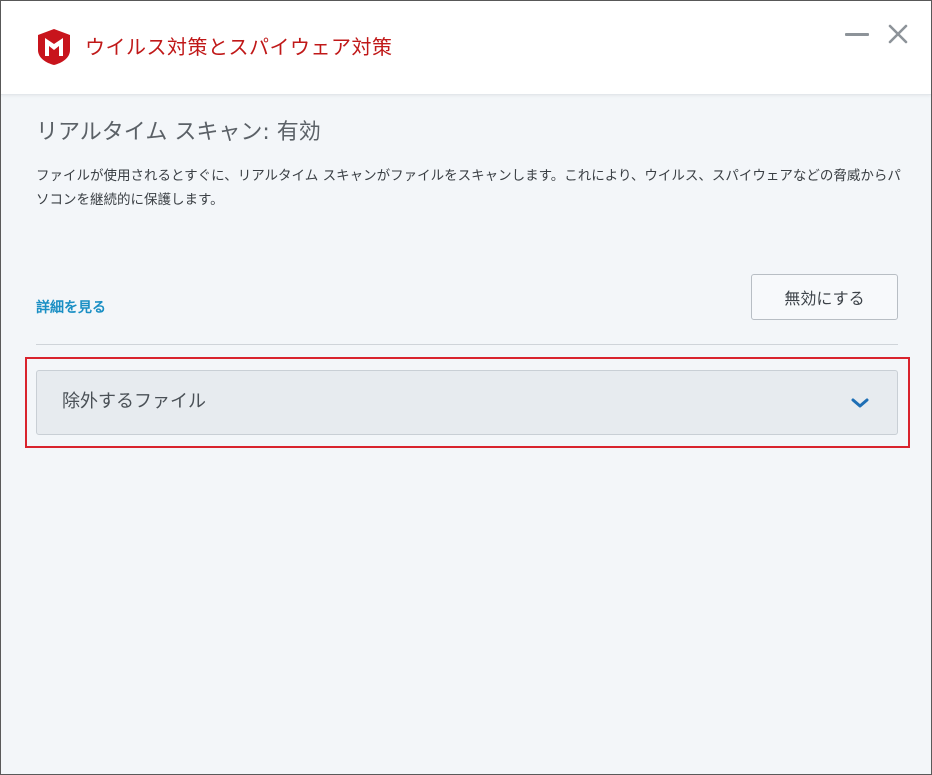  What do you see at coordinates (860, 403) in the screenshot?
I see `chevron-down-icon` at bounding box center [860, 403].